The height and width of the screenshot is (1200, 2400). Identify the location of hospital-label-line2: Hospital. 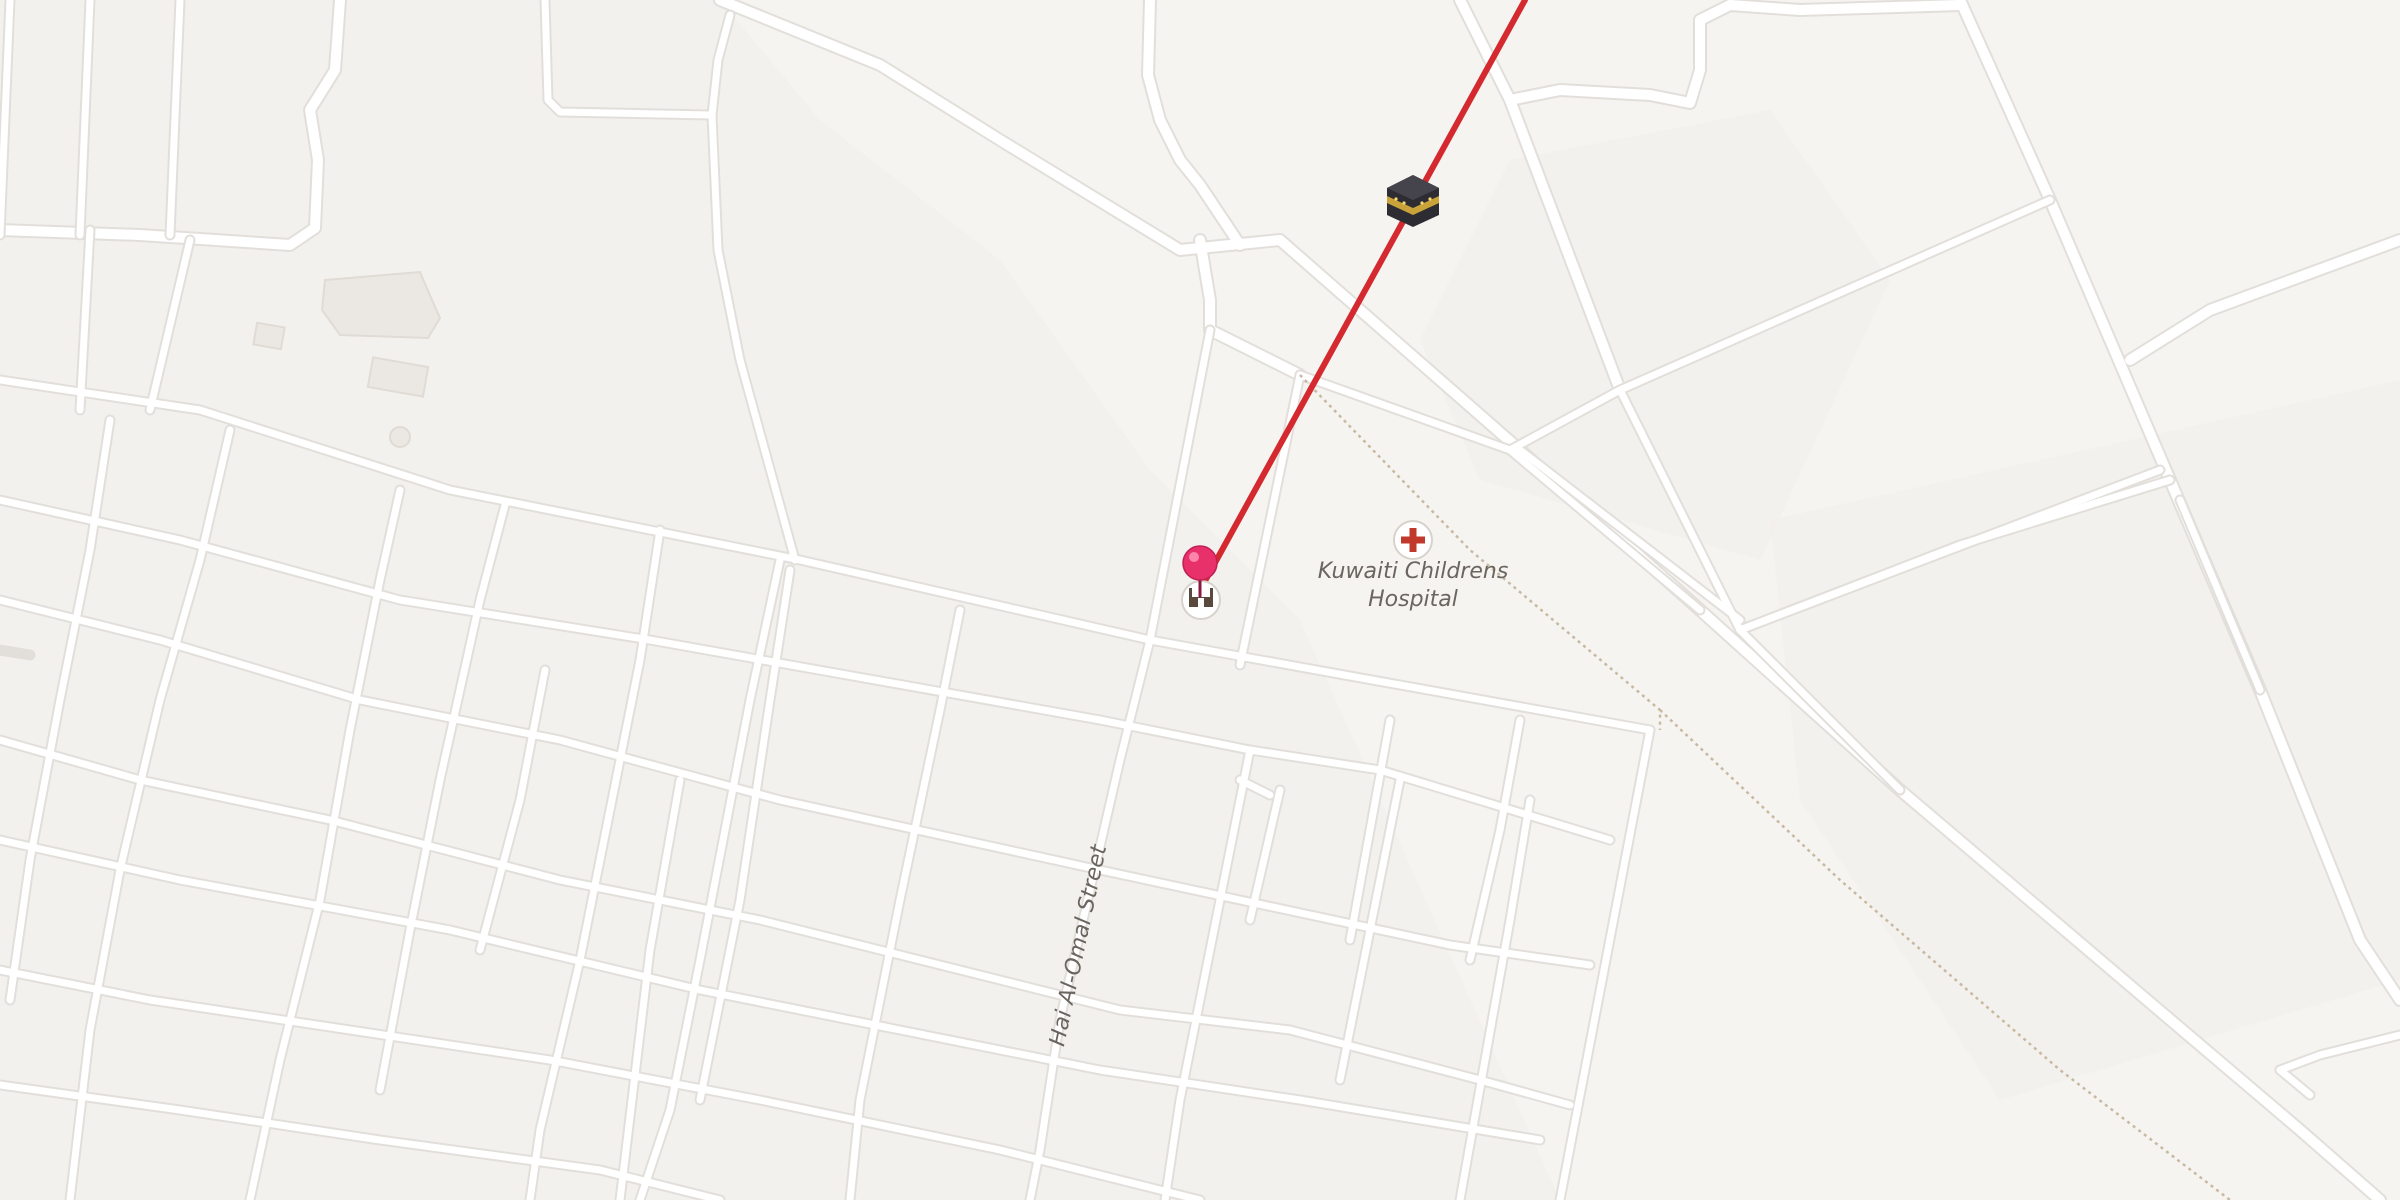
(1413, 599).